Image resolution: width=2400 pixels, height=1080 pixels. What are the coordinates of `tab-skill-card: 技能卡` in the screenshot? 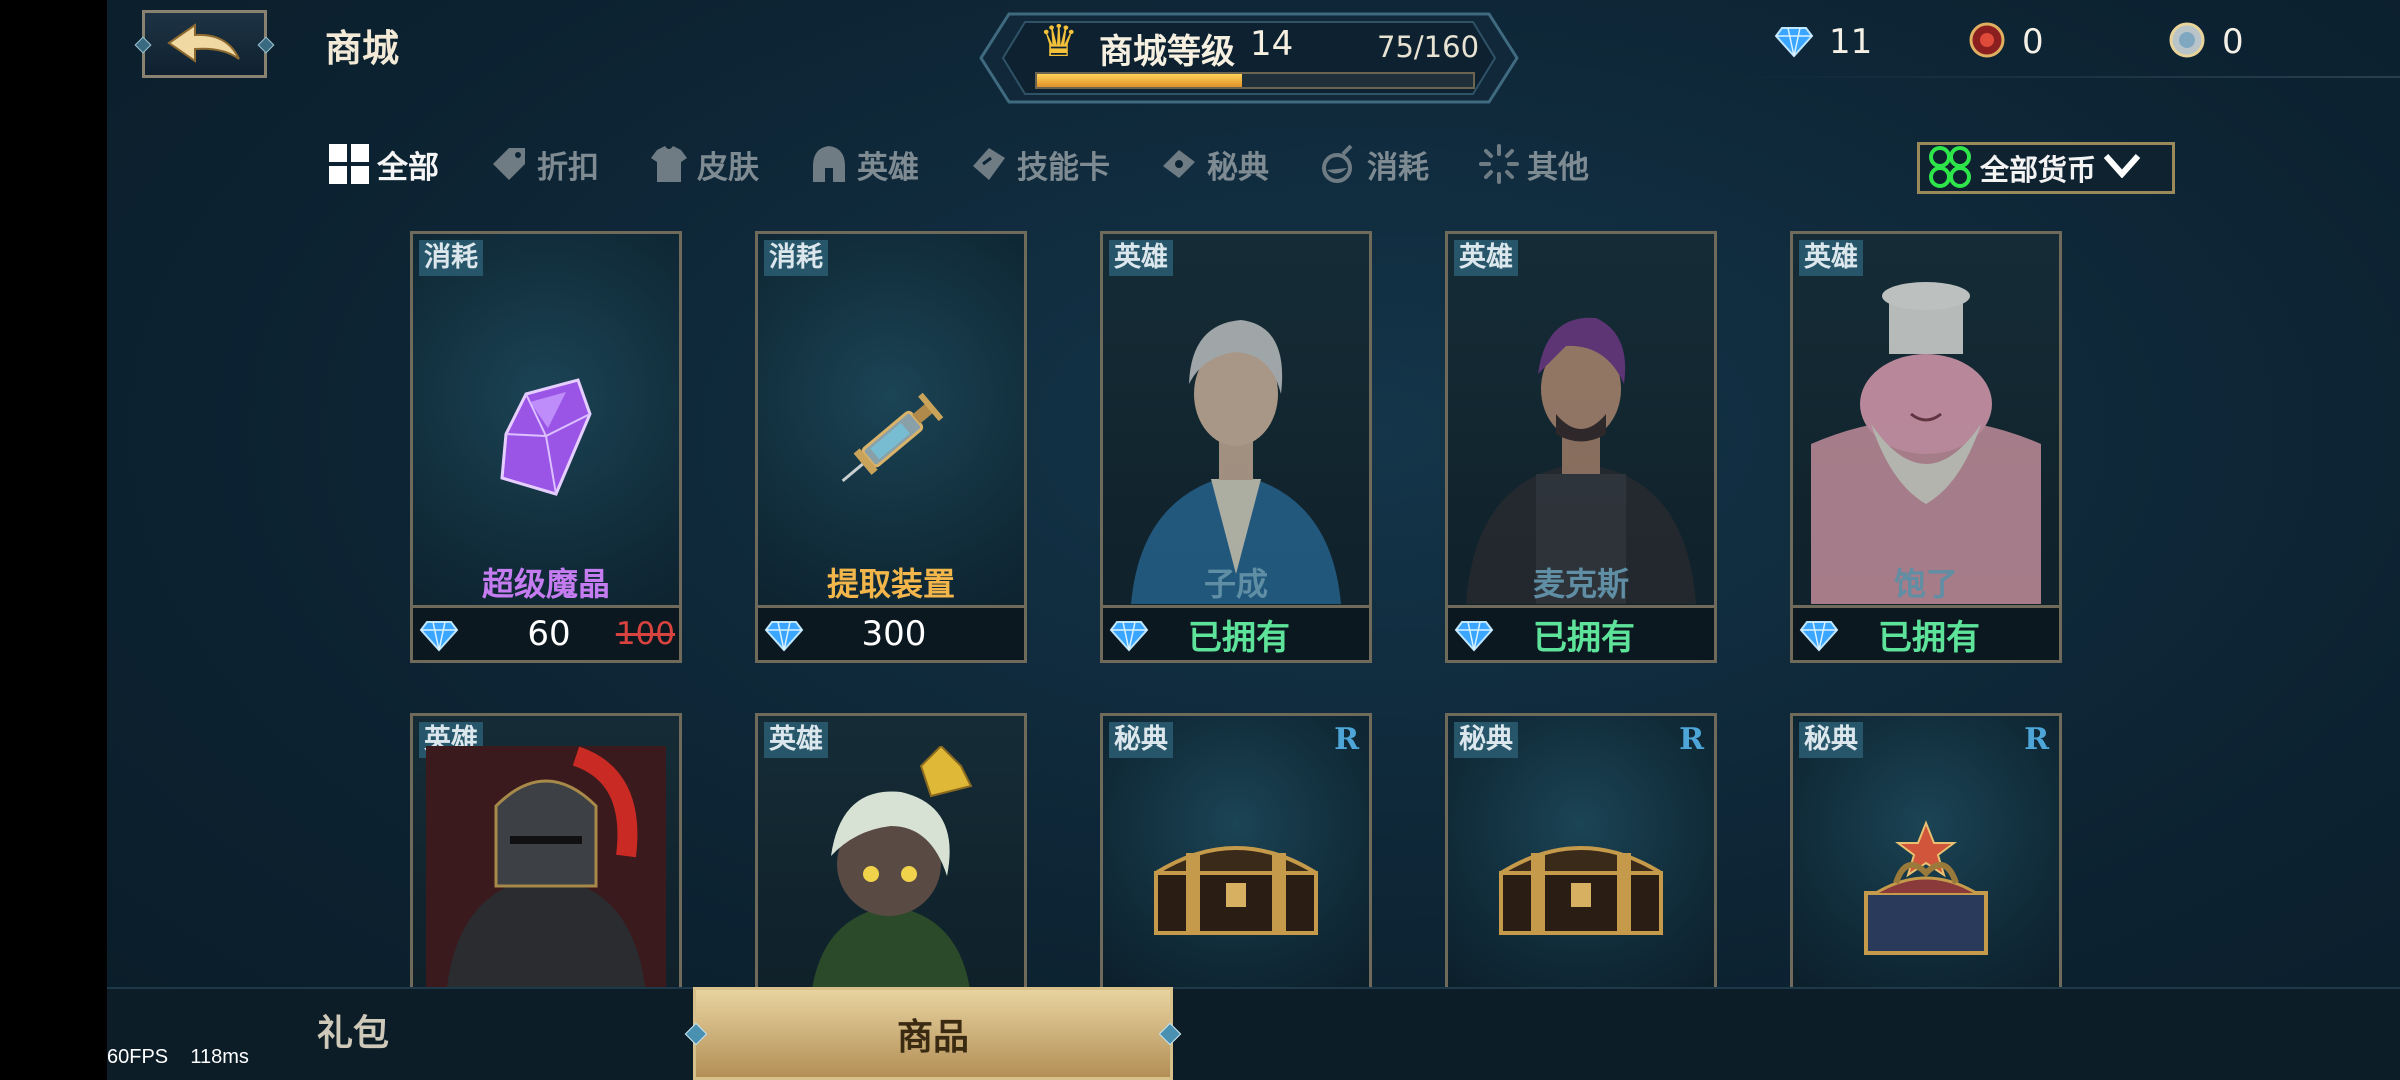 It's located at (1038, 164).